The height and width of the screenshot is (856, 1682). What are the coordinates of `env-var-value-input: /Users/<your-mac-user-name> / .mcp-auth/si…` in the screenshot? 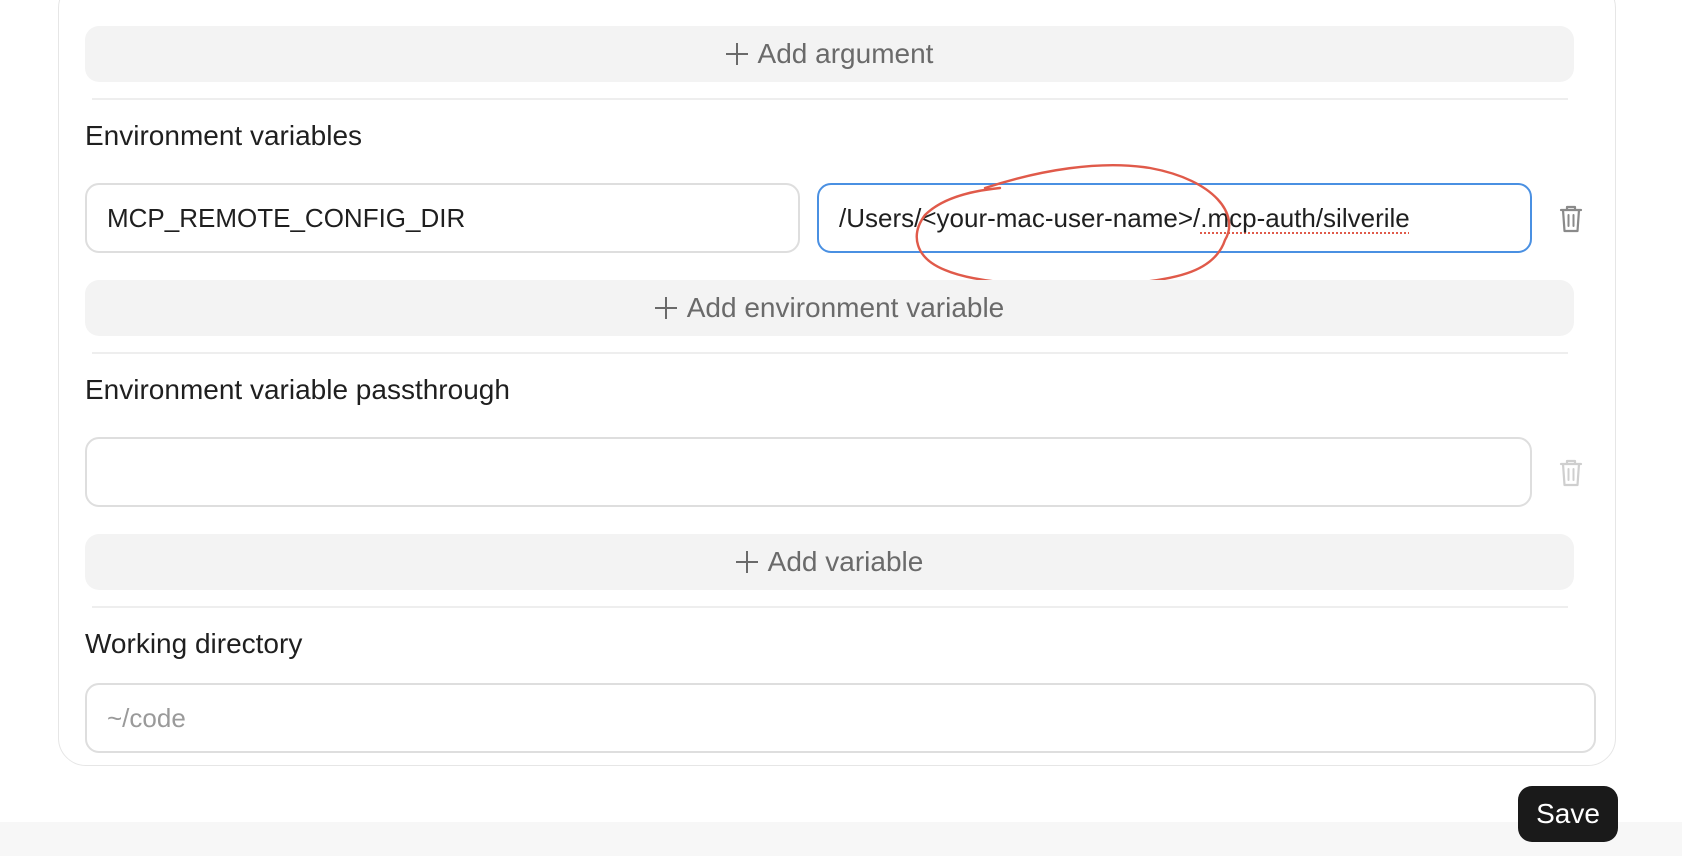 It's located at (1174, 218).